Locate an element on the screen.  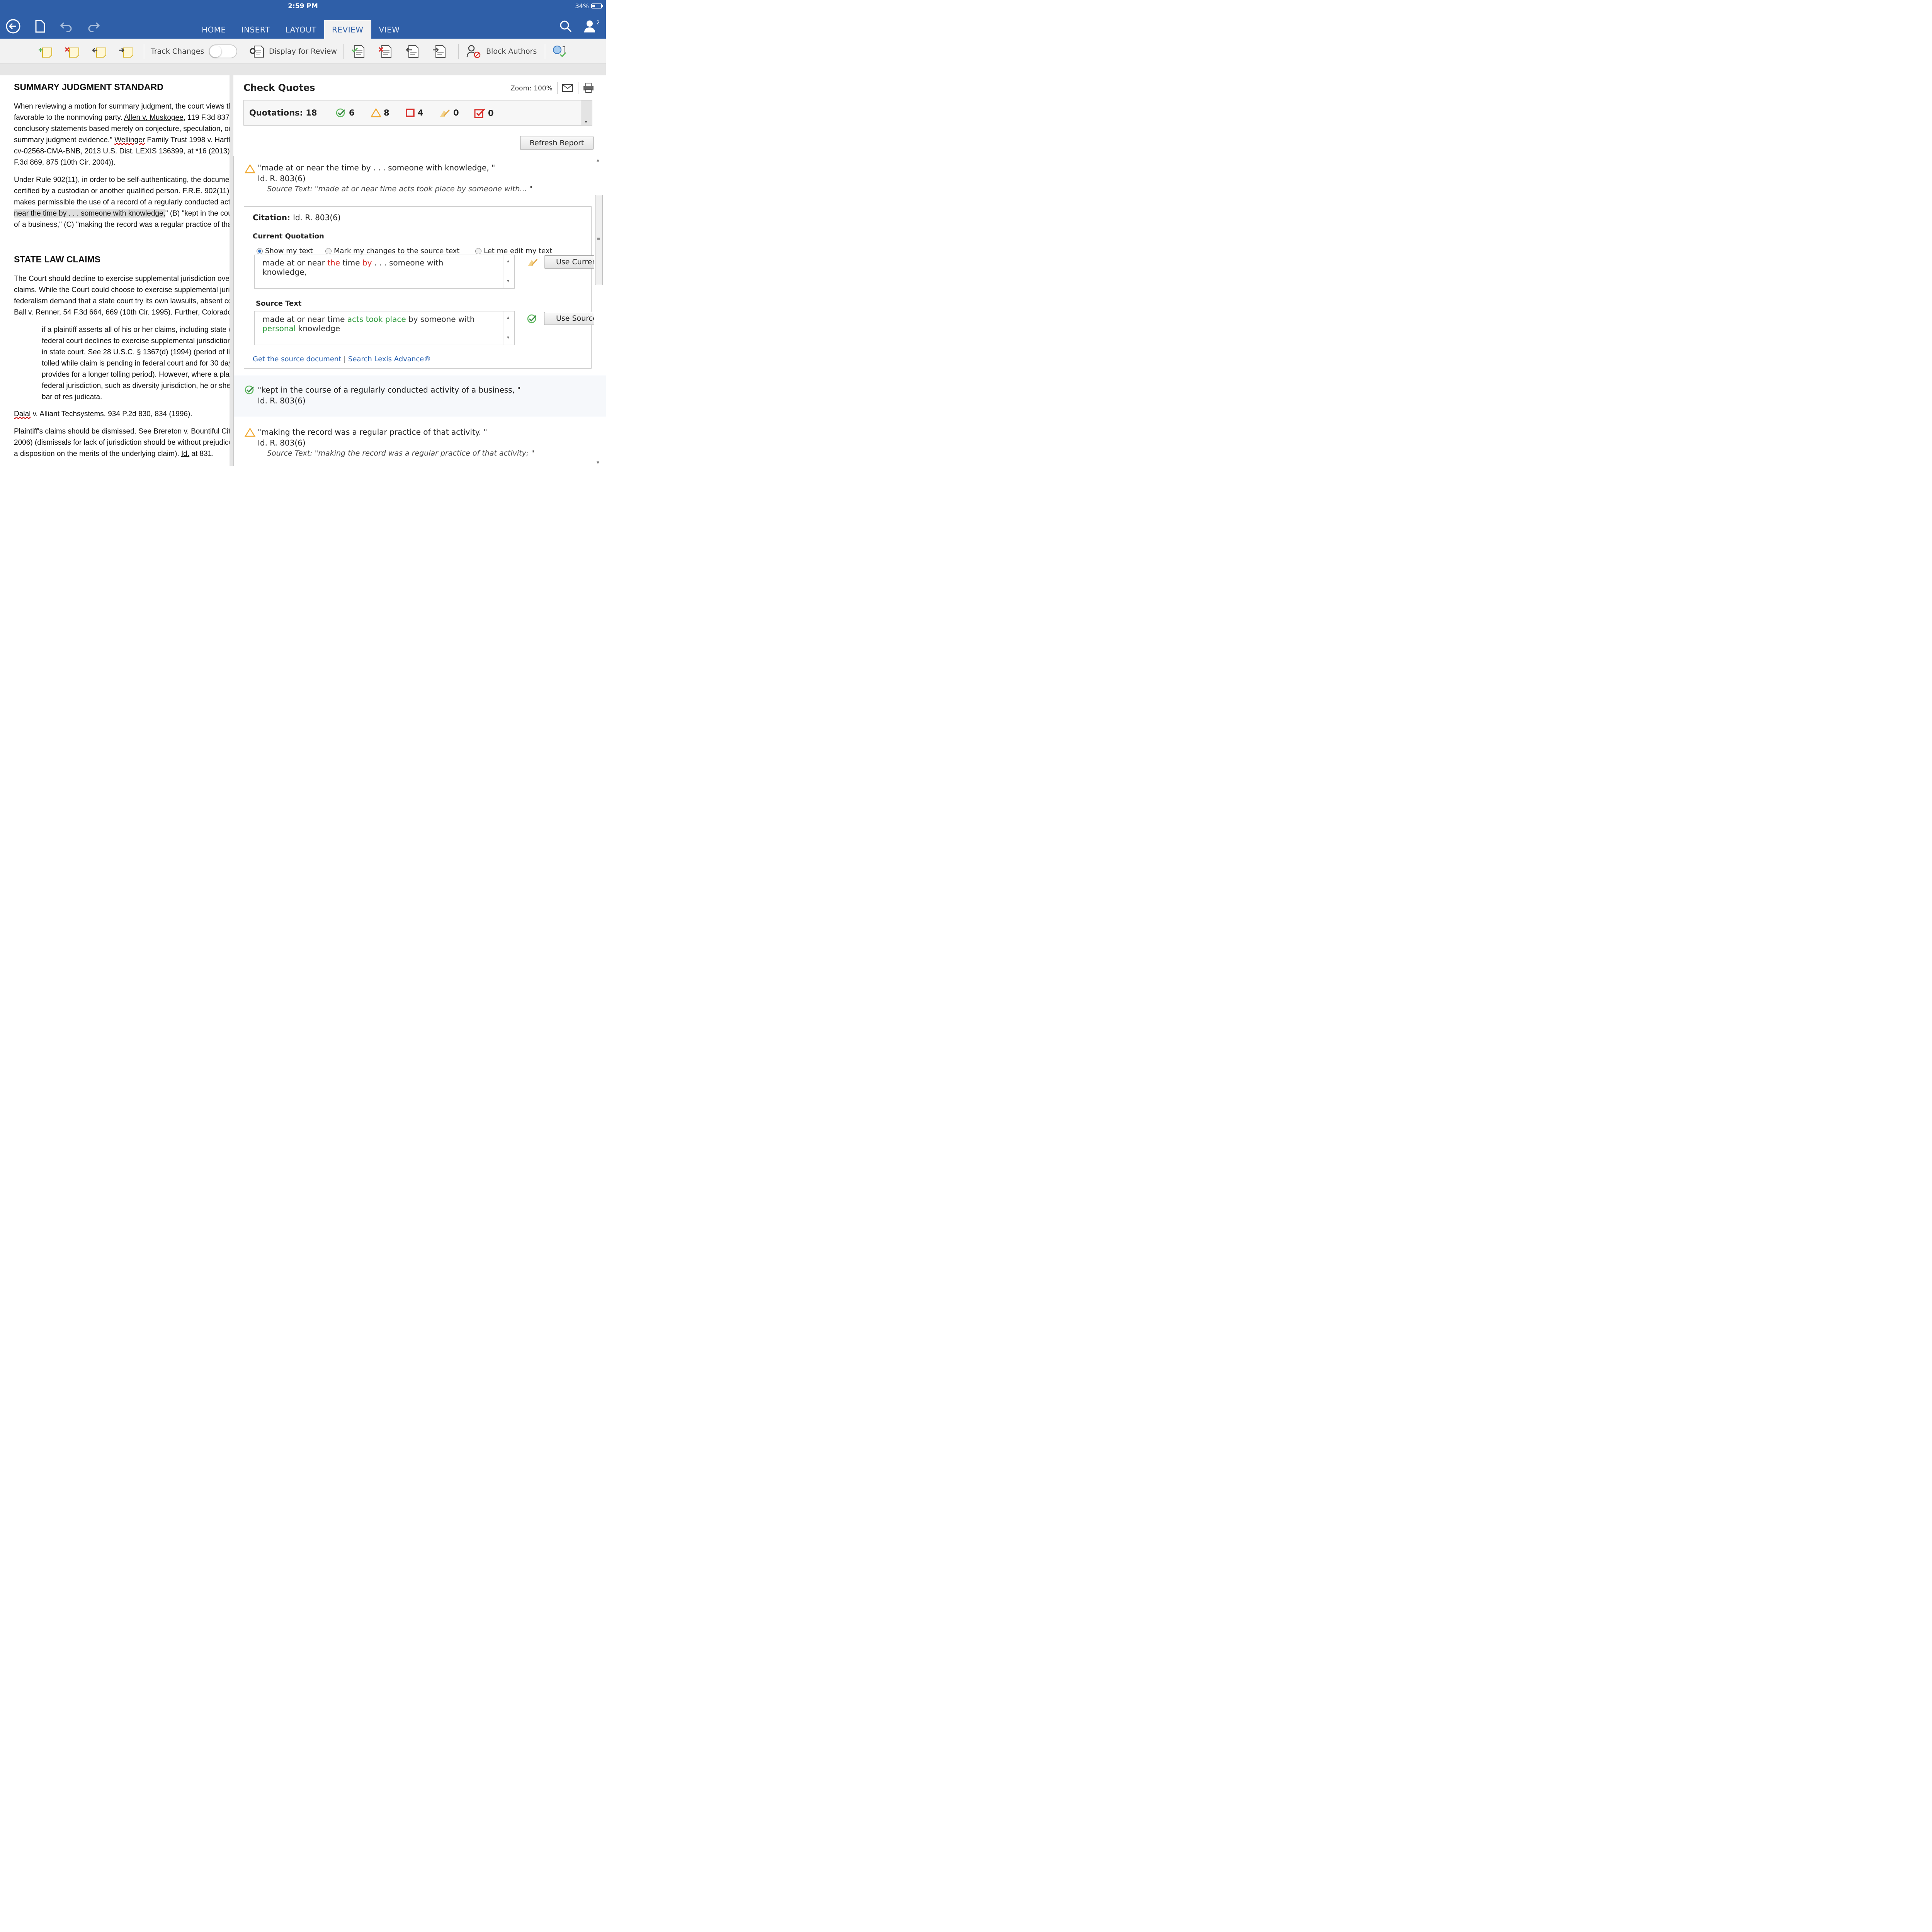
email-icon is located at coordinates (567, 89).